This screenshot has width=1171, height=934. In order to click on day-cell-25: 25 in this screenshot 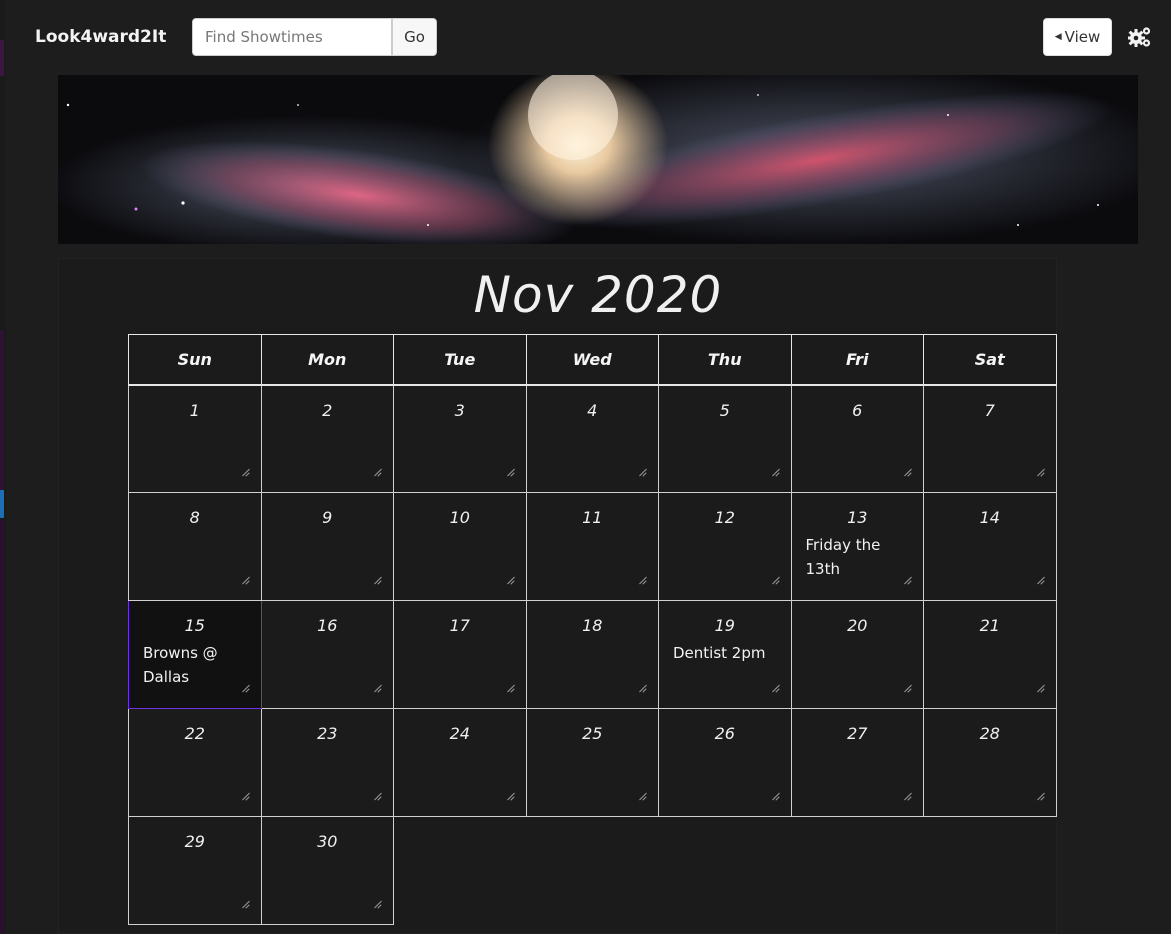, I will do `click(592, 762)`.